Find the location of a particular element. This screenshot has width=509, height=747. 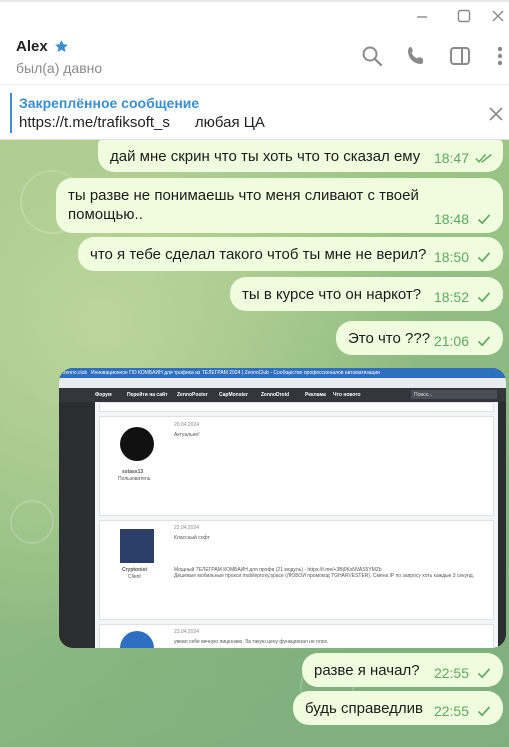

forum-nav-item: ZennoPoster is located at coordinates (192, 395).